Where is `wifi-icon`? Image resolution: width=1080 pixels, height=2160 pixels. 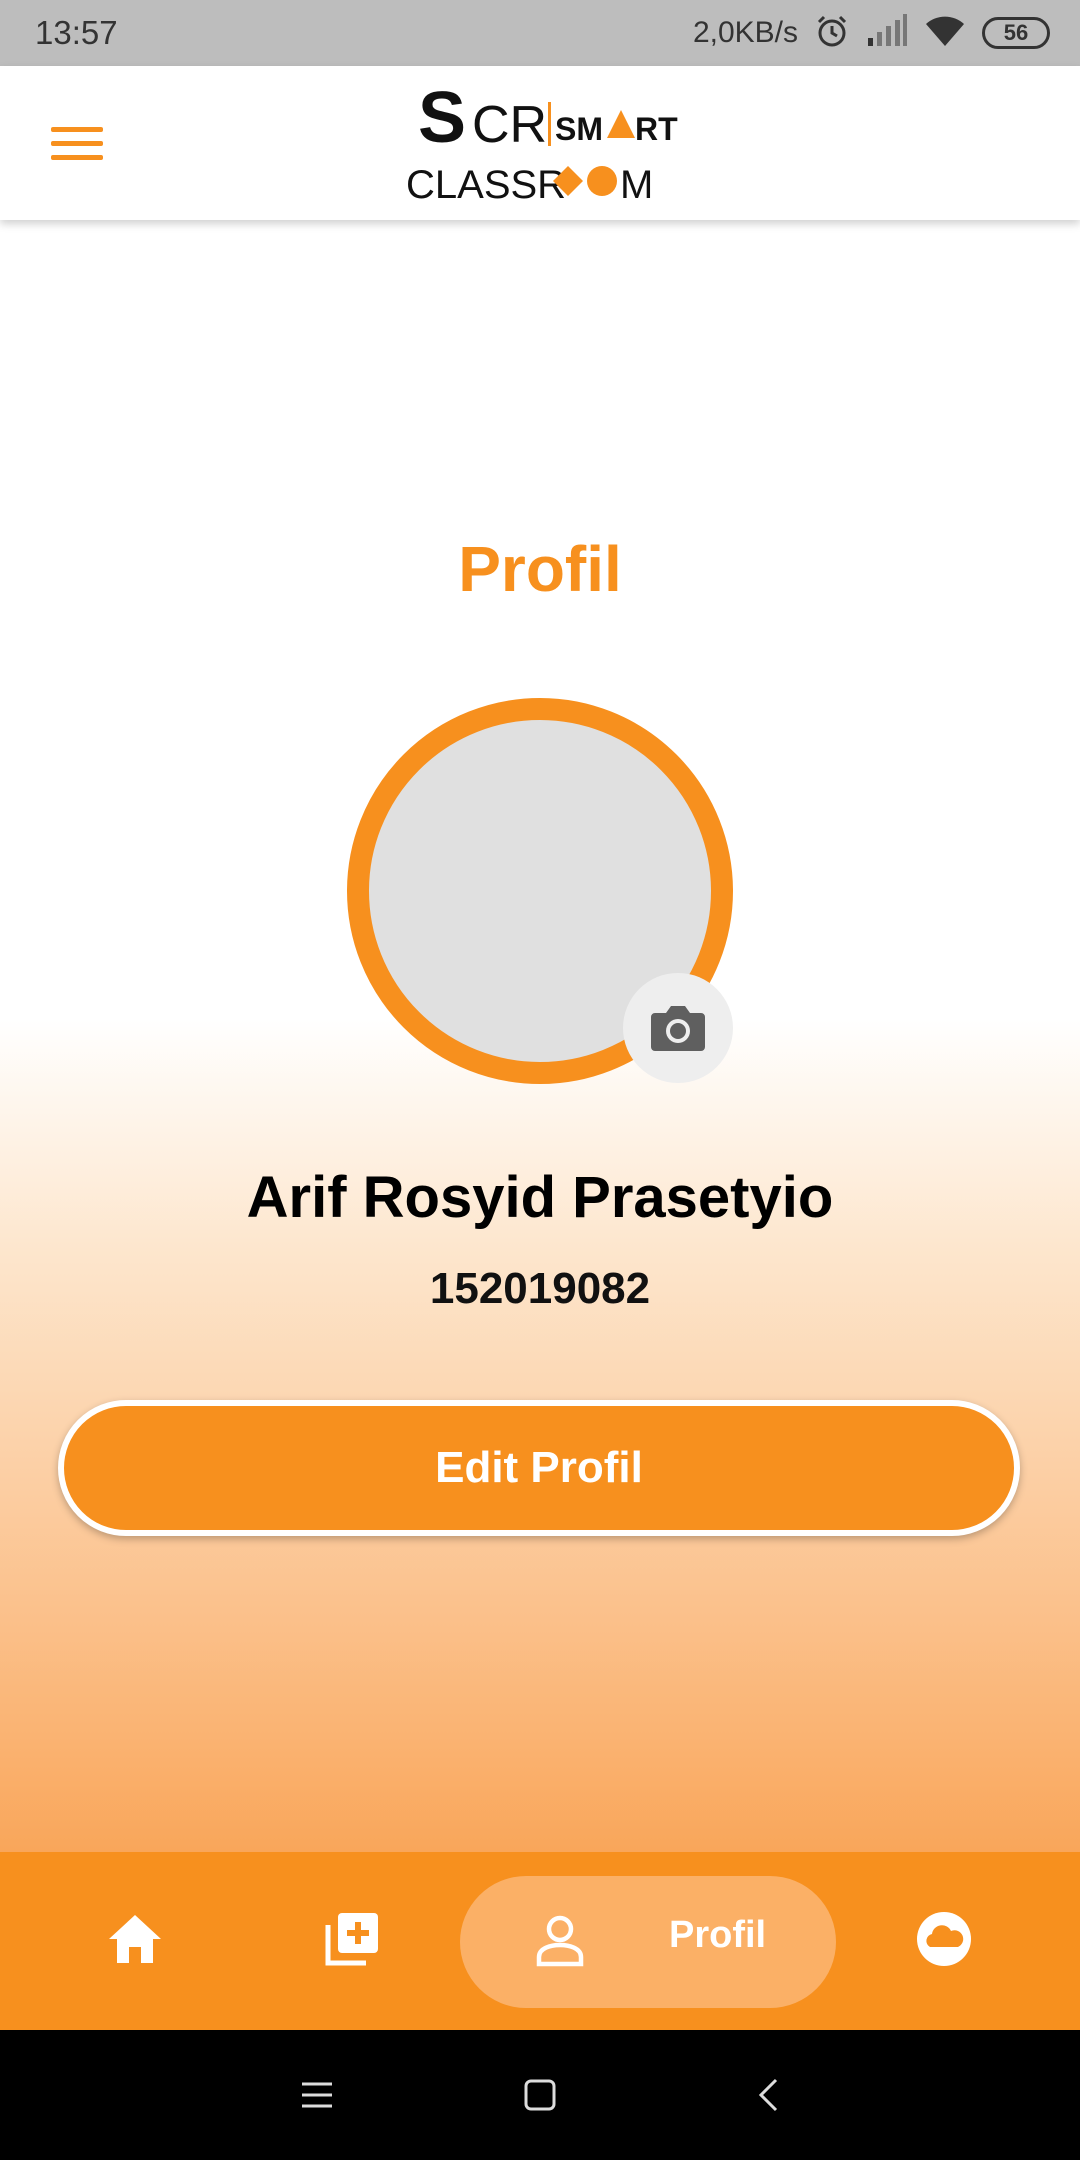
wifi-icon is located at coordinates (945, 33).